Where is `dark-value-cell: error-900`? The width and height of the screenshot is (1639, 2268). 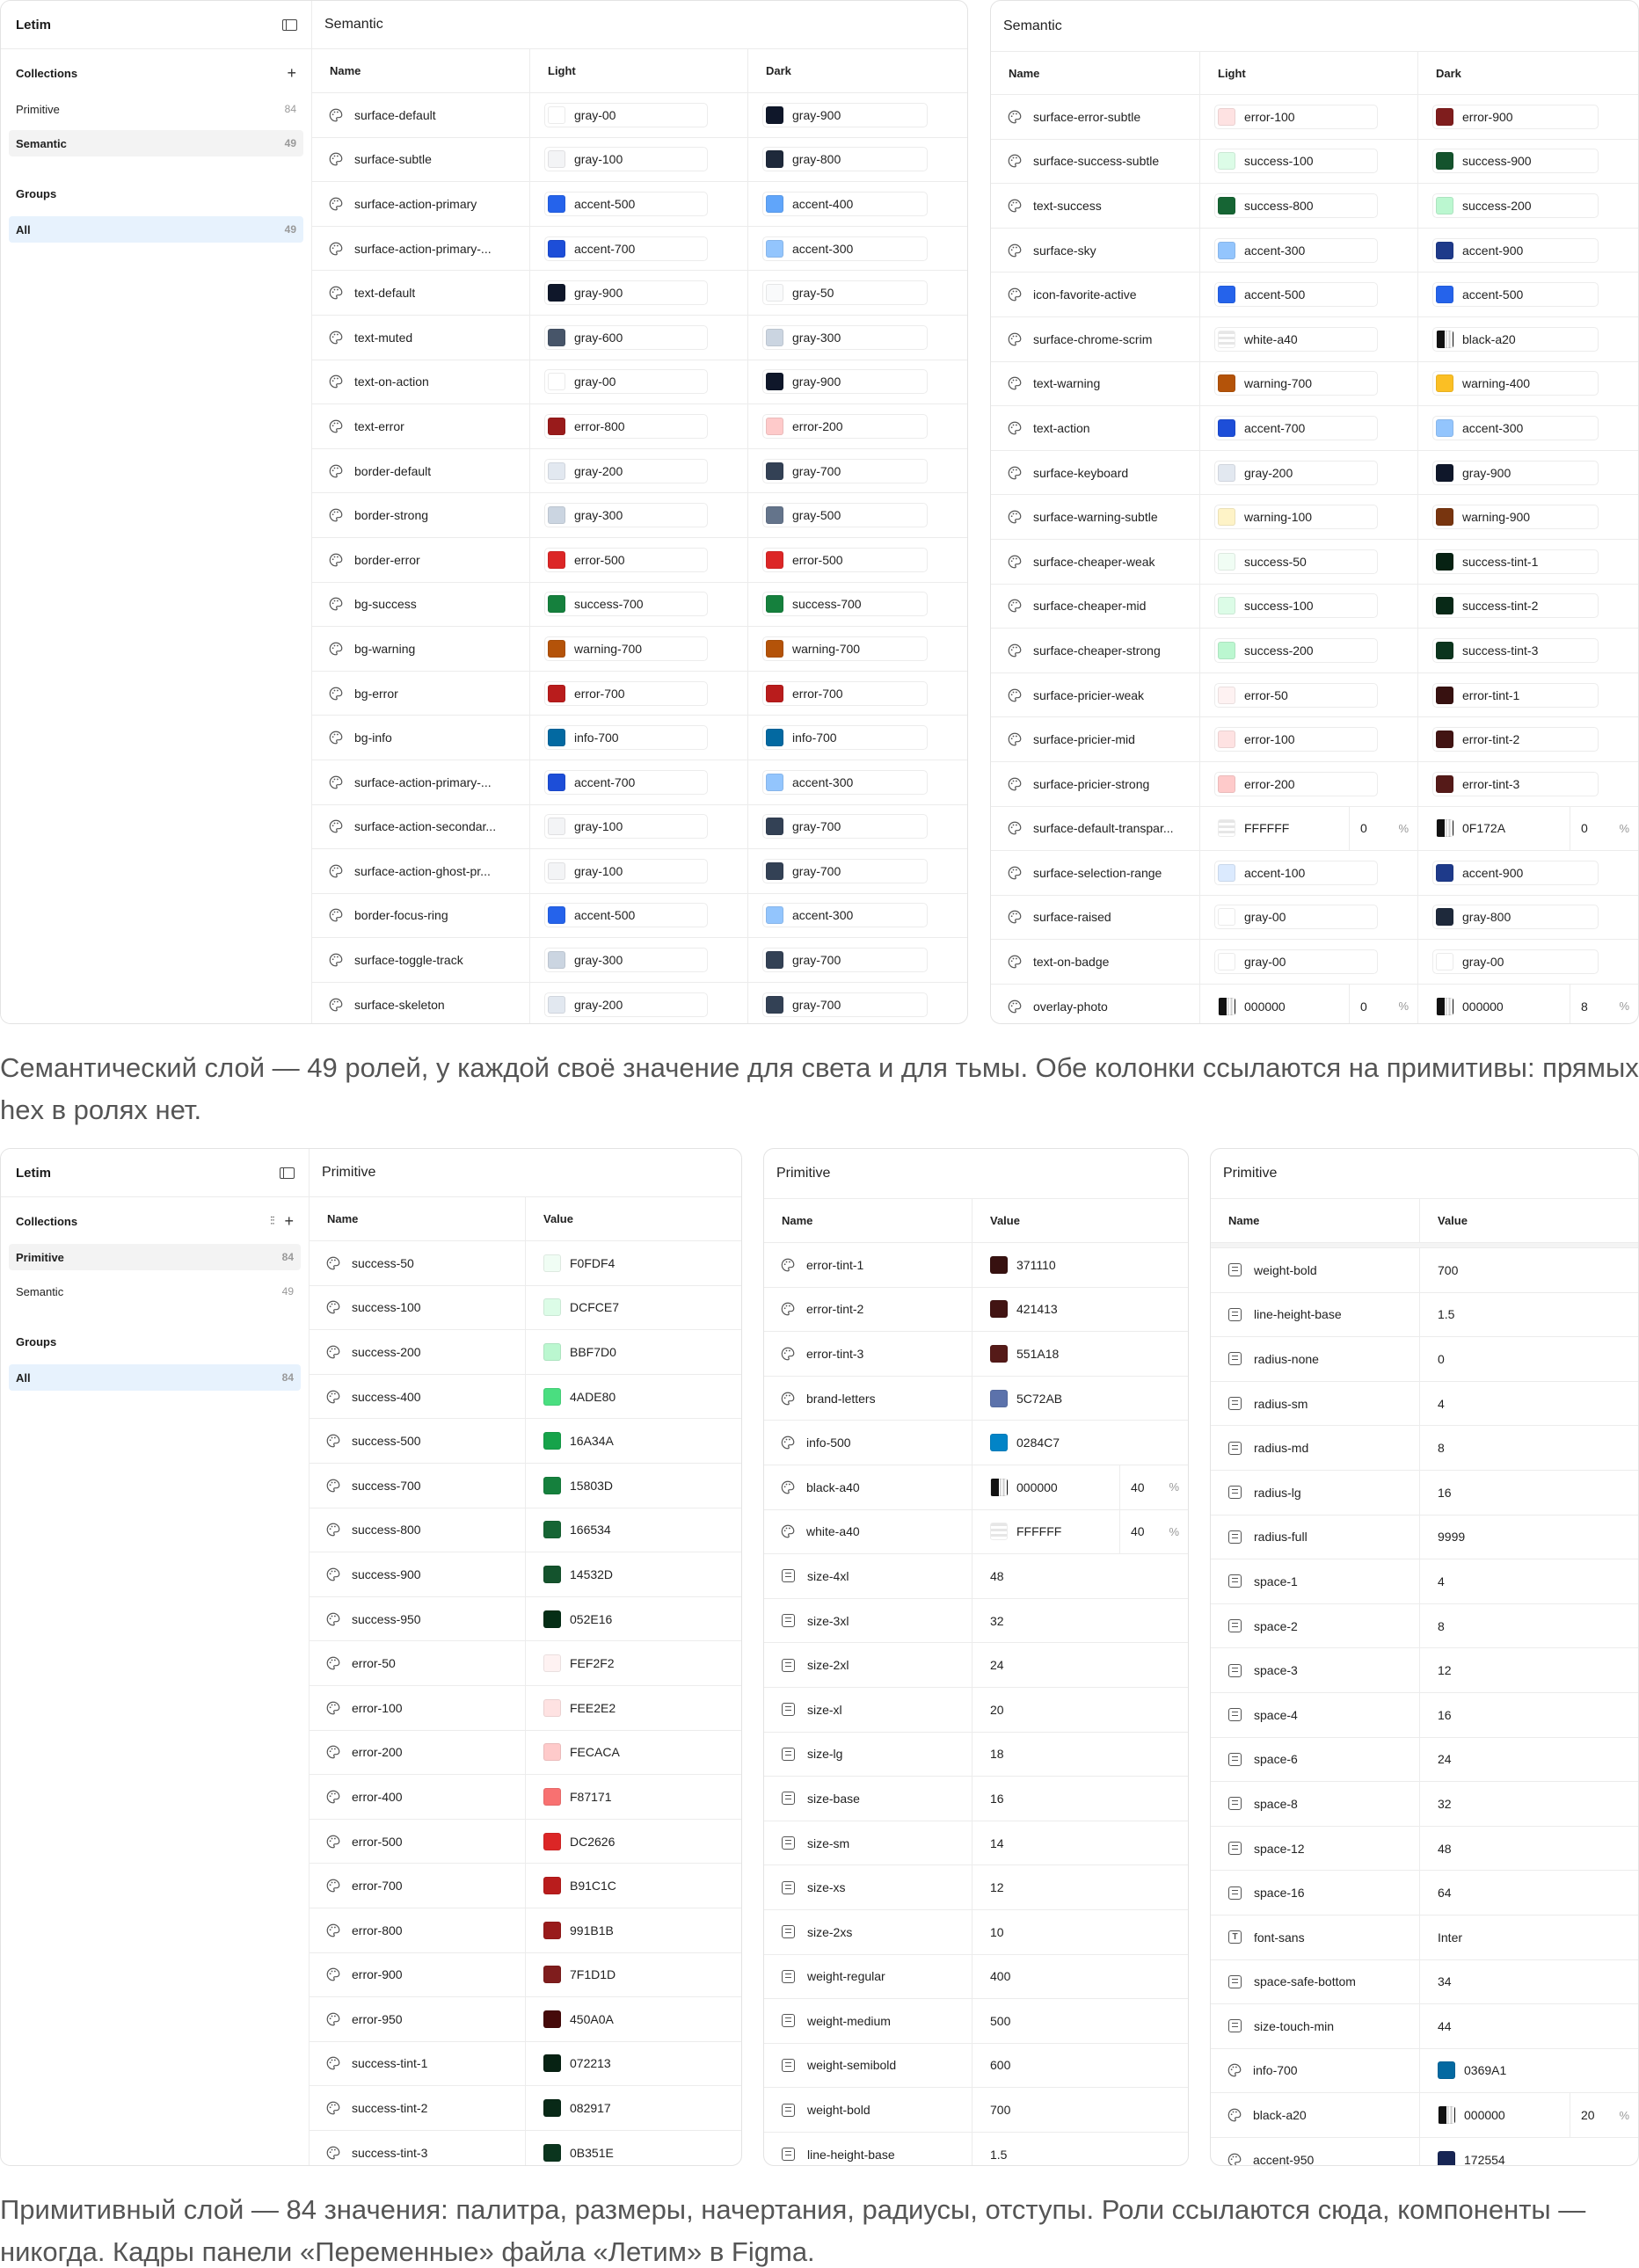 dark-value-cell: error-900 is located at coordinates (1528, 117).